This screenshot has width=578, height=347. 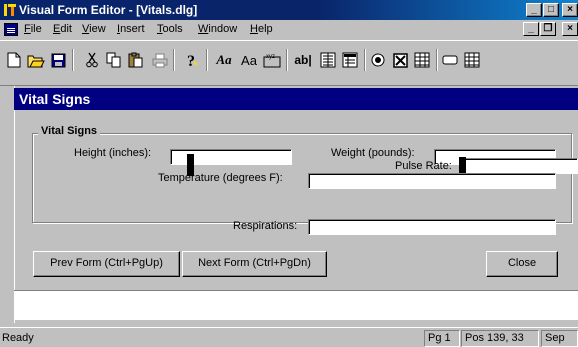 I want to click on svg-text: xyz, so click(x=270, y=57).